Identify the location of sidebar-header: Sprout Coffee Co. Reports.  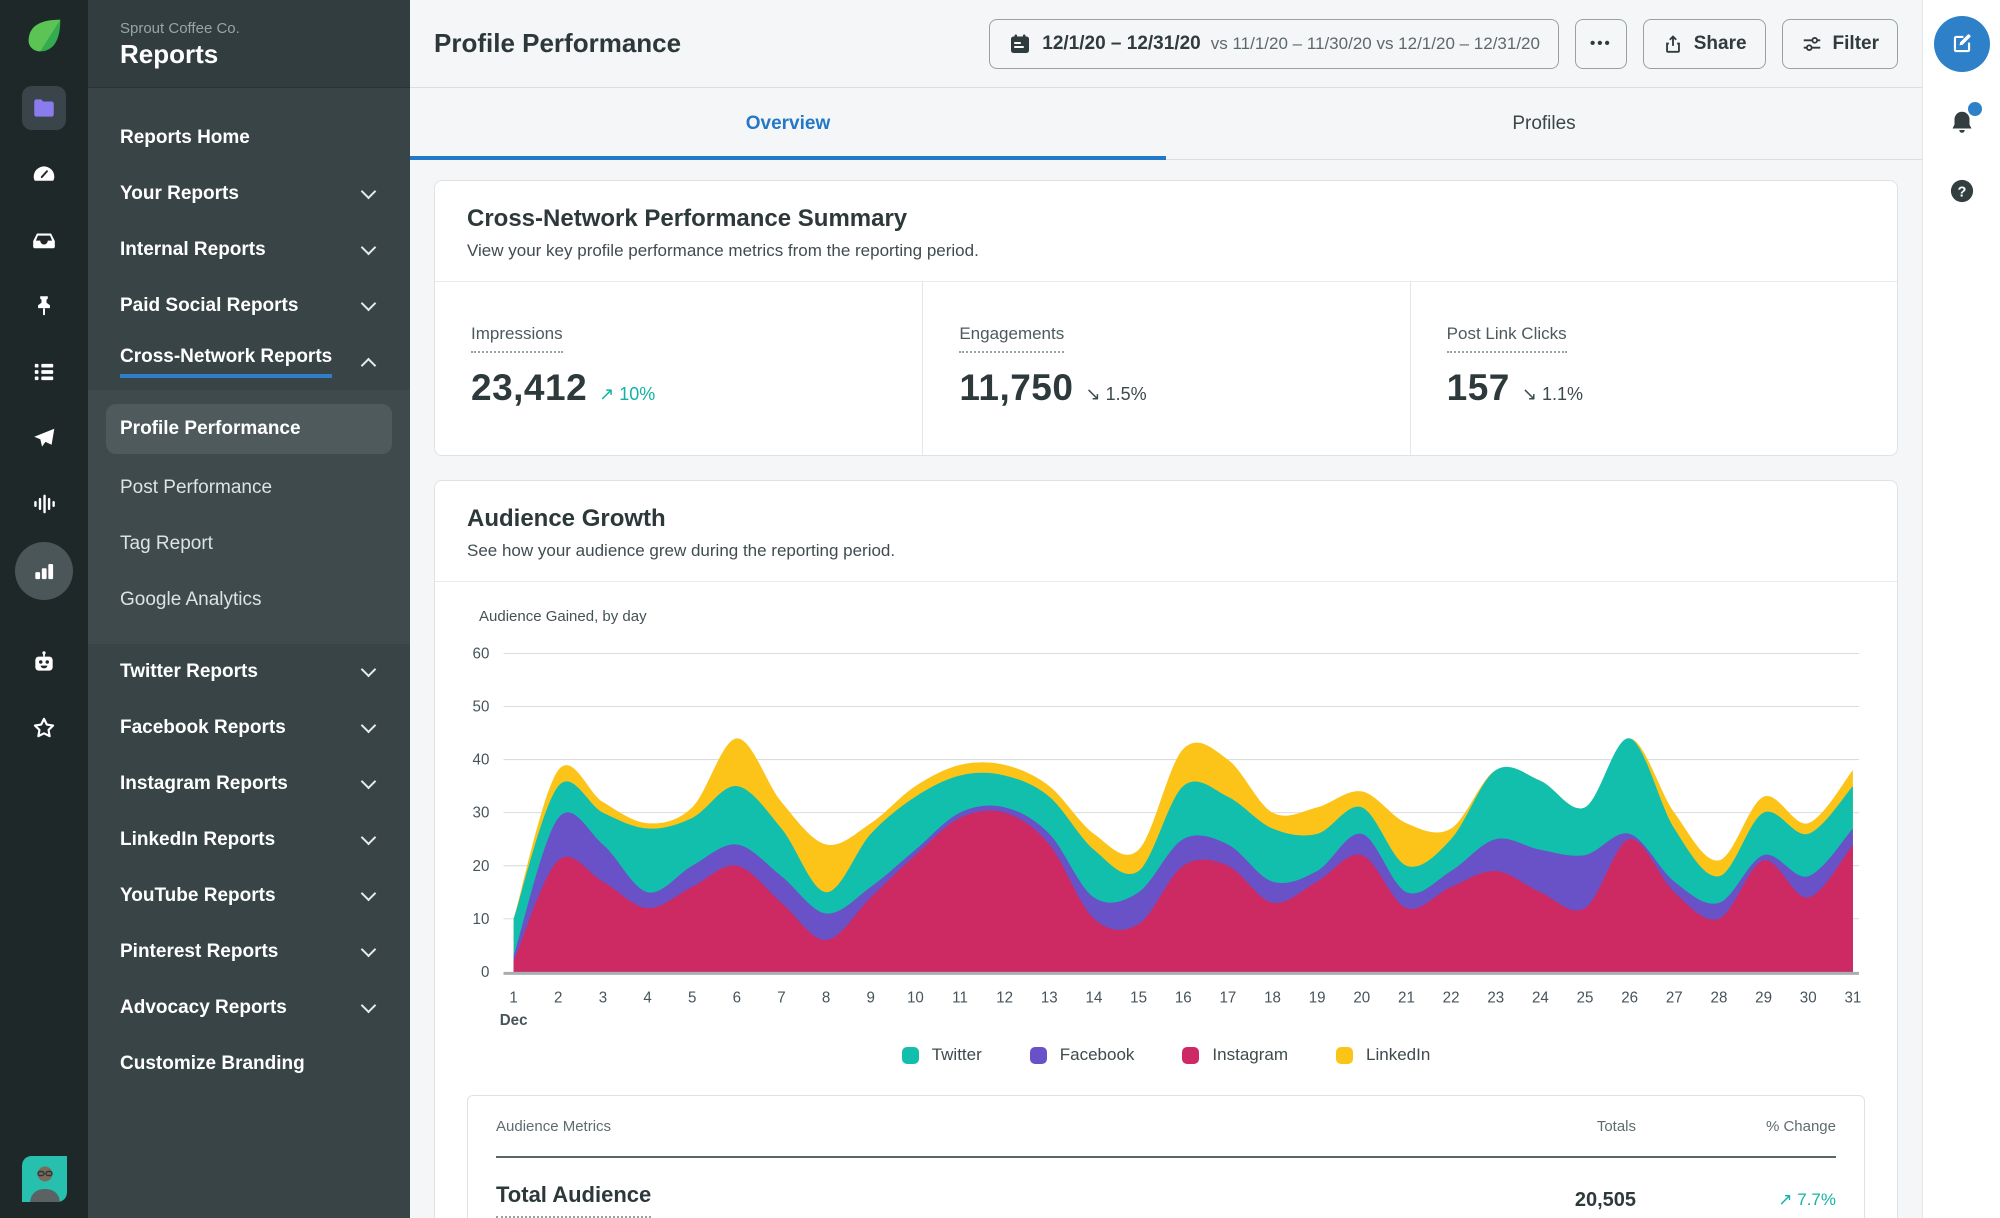
(249, 44).